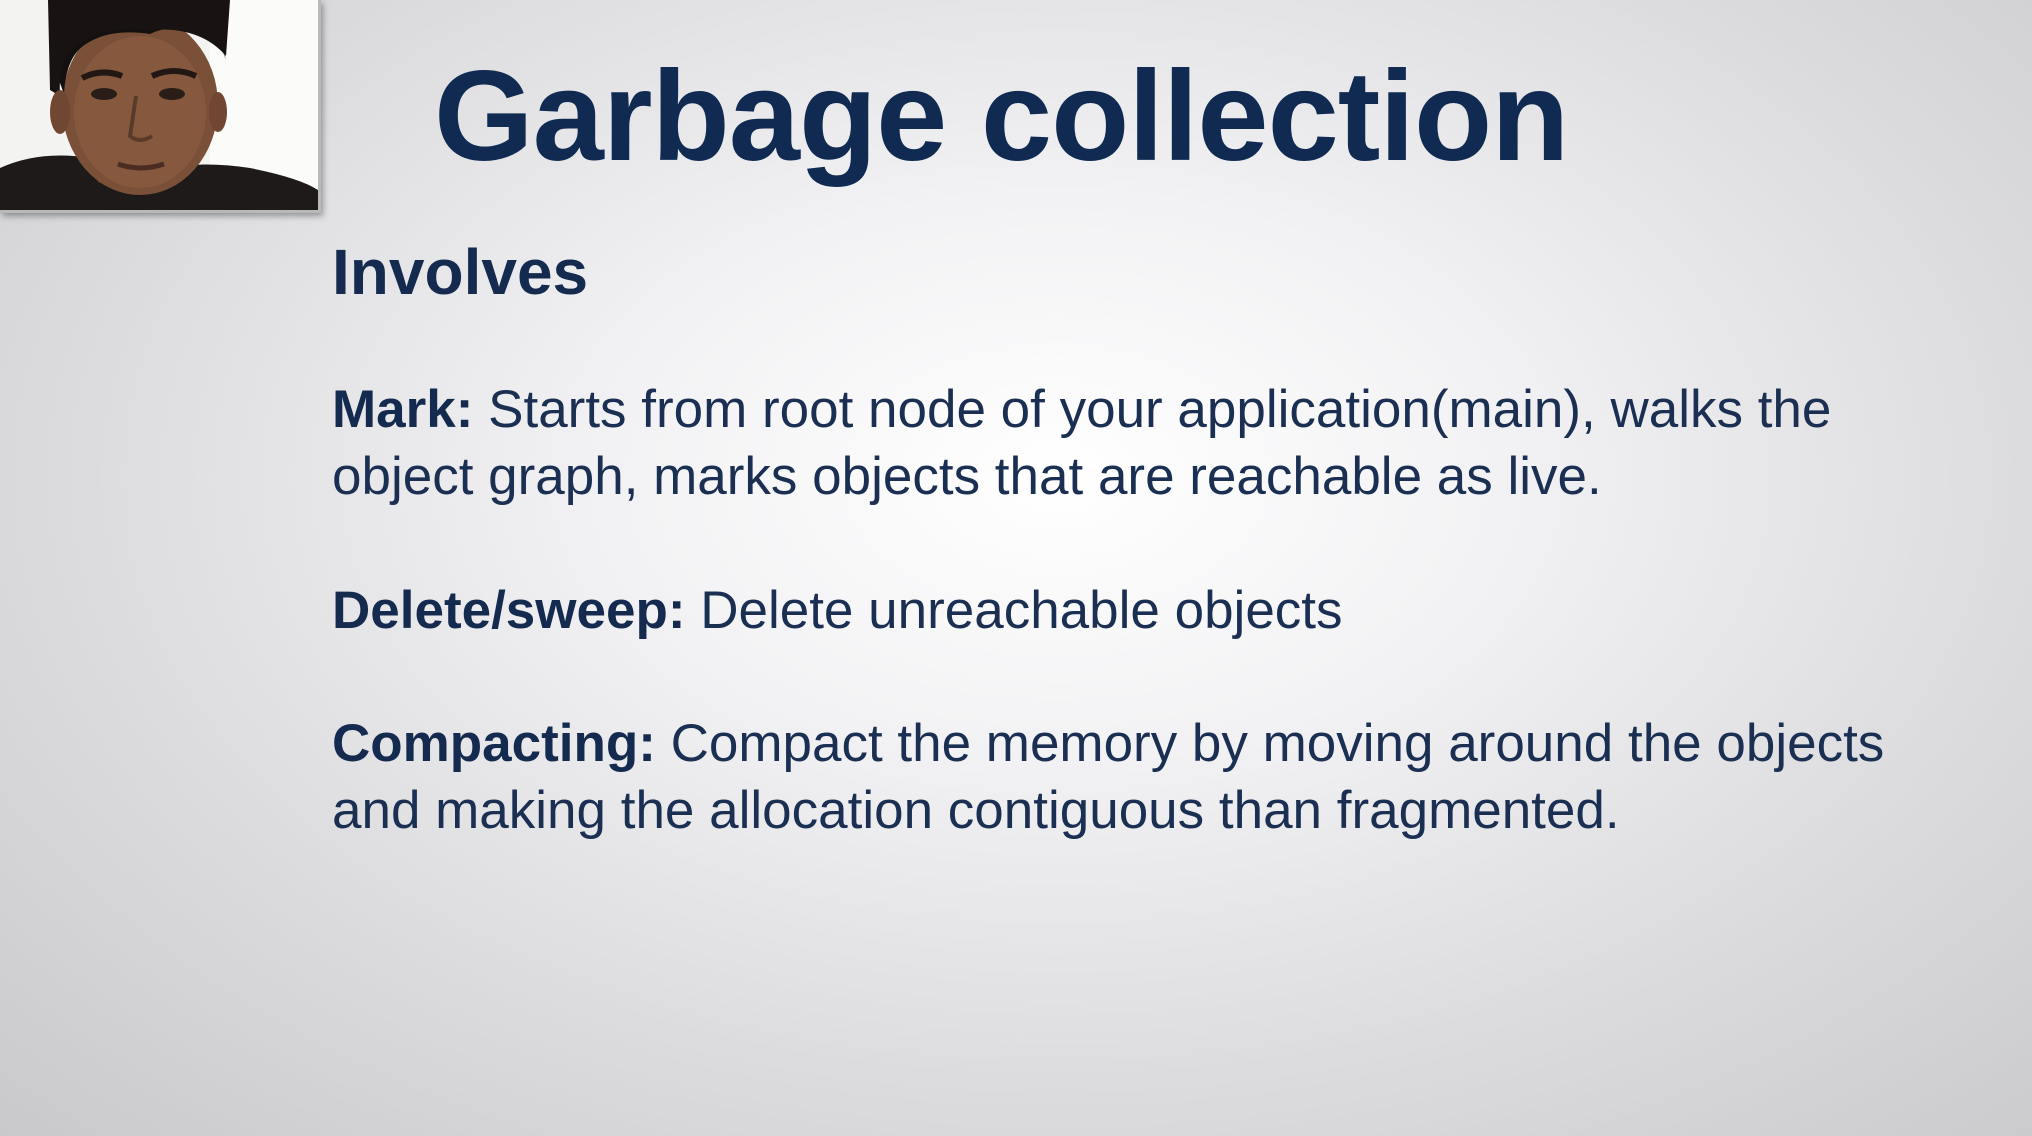 The height and width of the screenshot is (1136, 2032). What do you see at coordinates (460, 272) in the screenshot?
I see `slide-subtitle: Involves` at bounding box center [460, 272].